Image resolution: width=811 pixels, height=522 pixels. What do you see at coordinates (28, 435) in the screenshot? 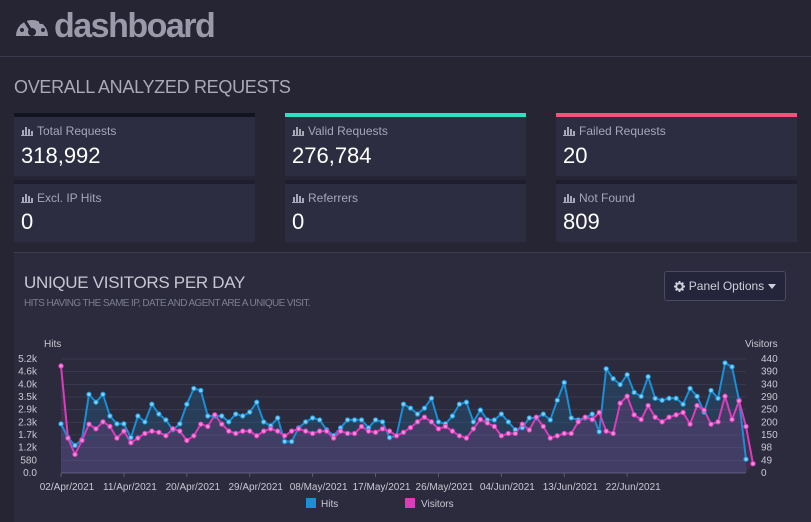
I see `y-left-tick-label: 1.7k` at bounding box center [28, 435].